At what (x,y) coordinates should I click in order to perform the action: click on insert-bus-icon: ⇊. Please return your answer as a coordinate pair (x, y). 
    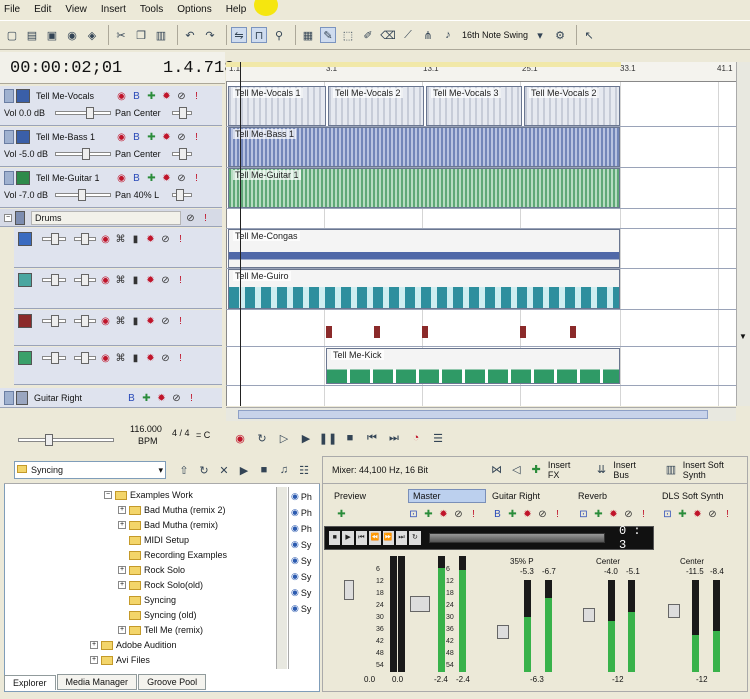
    Looking at the image, I should click on (602, 470).